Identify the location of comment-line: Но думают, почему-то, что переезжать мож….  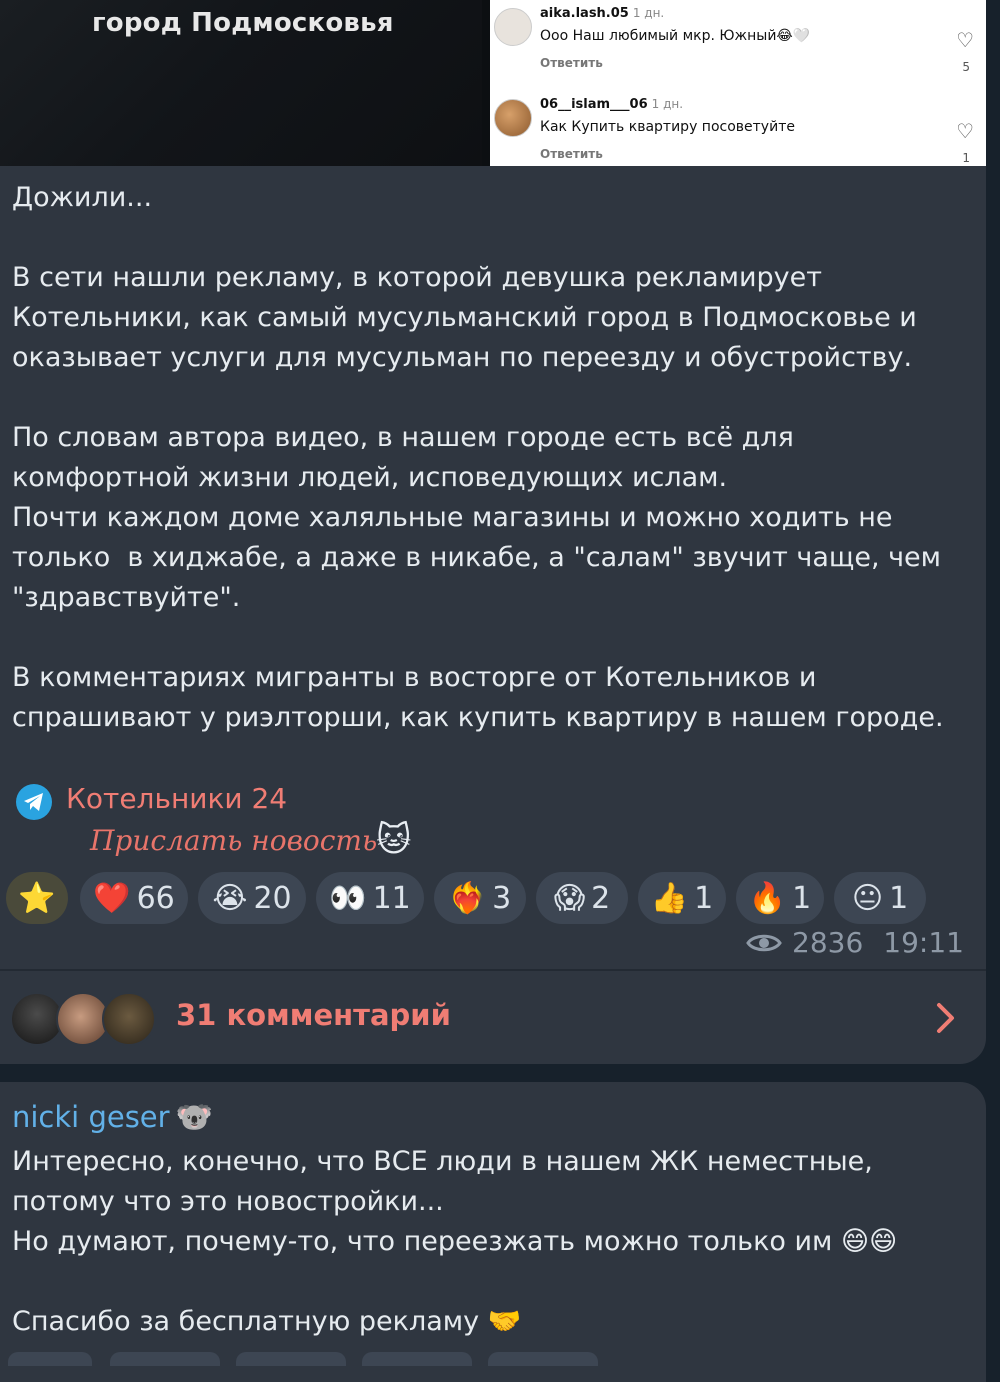
(455, 1241).